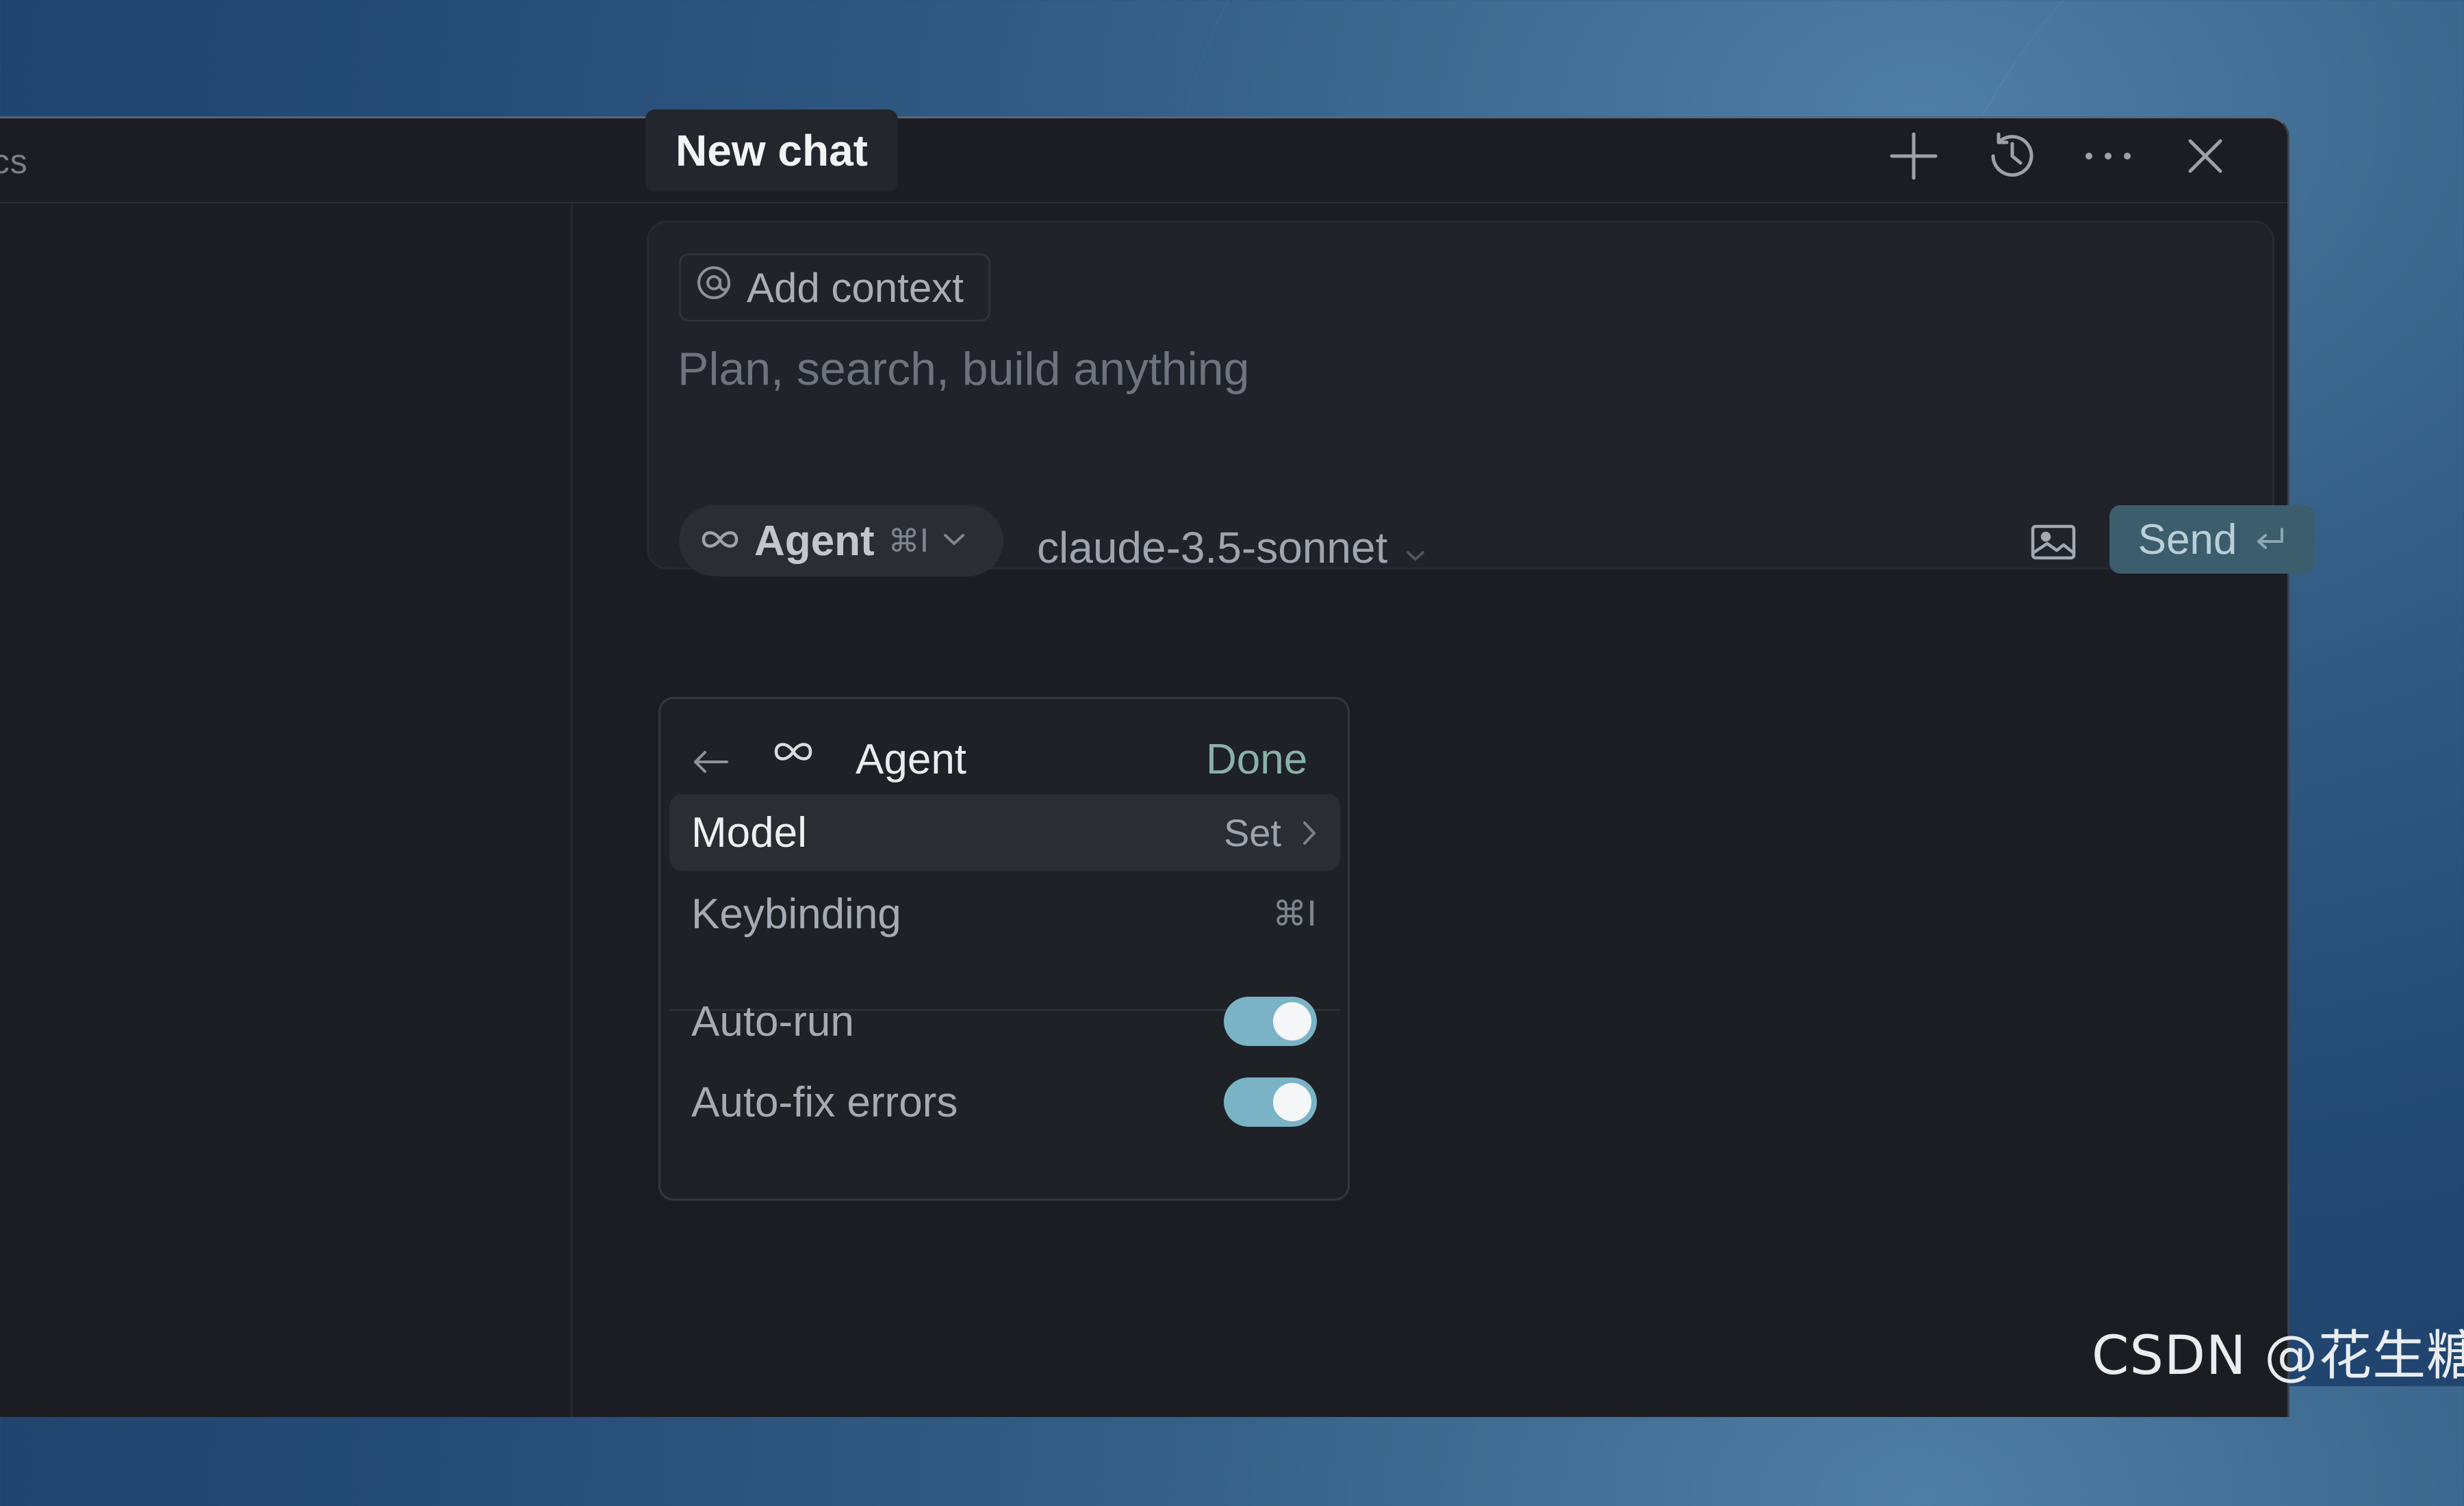 The image size is (2464, 1506). I want to click on auto-run-toggle, so click(1270, 1022).